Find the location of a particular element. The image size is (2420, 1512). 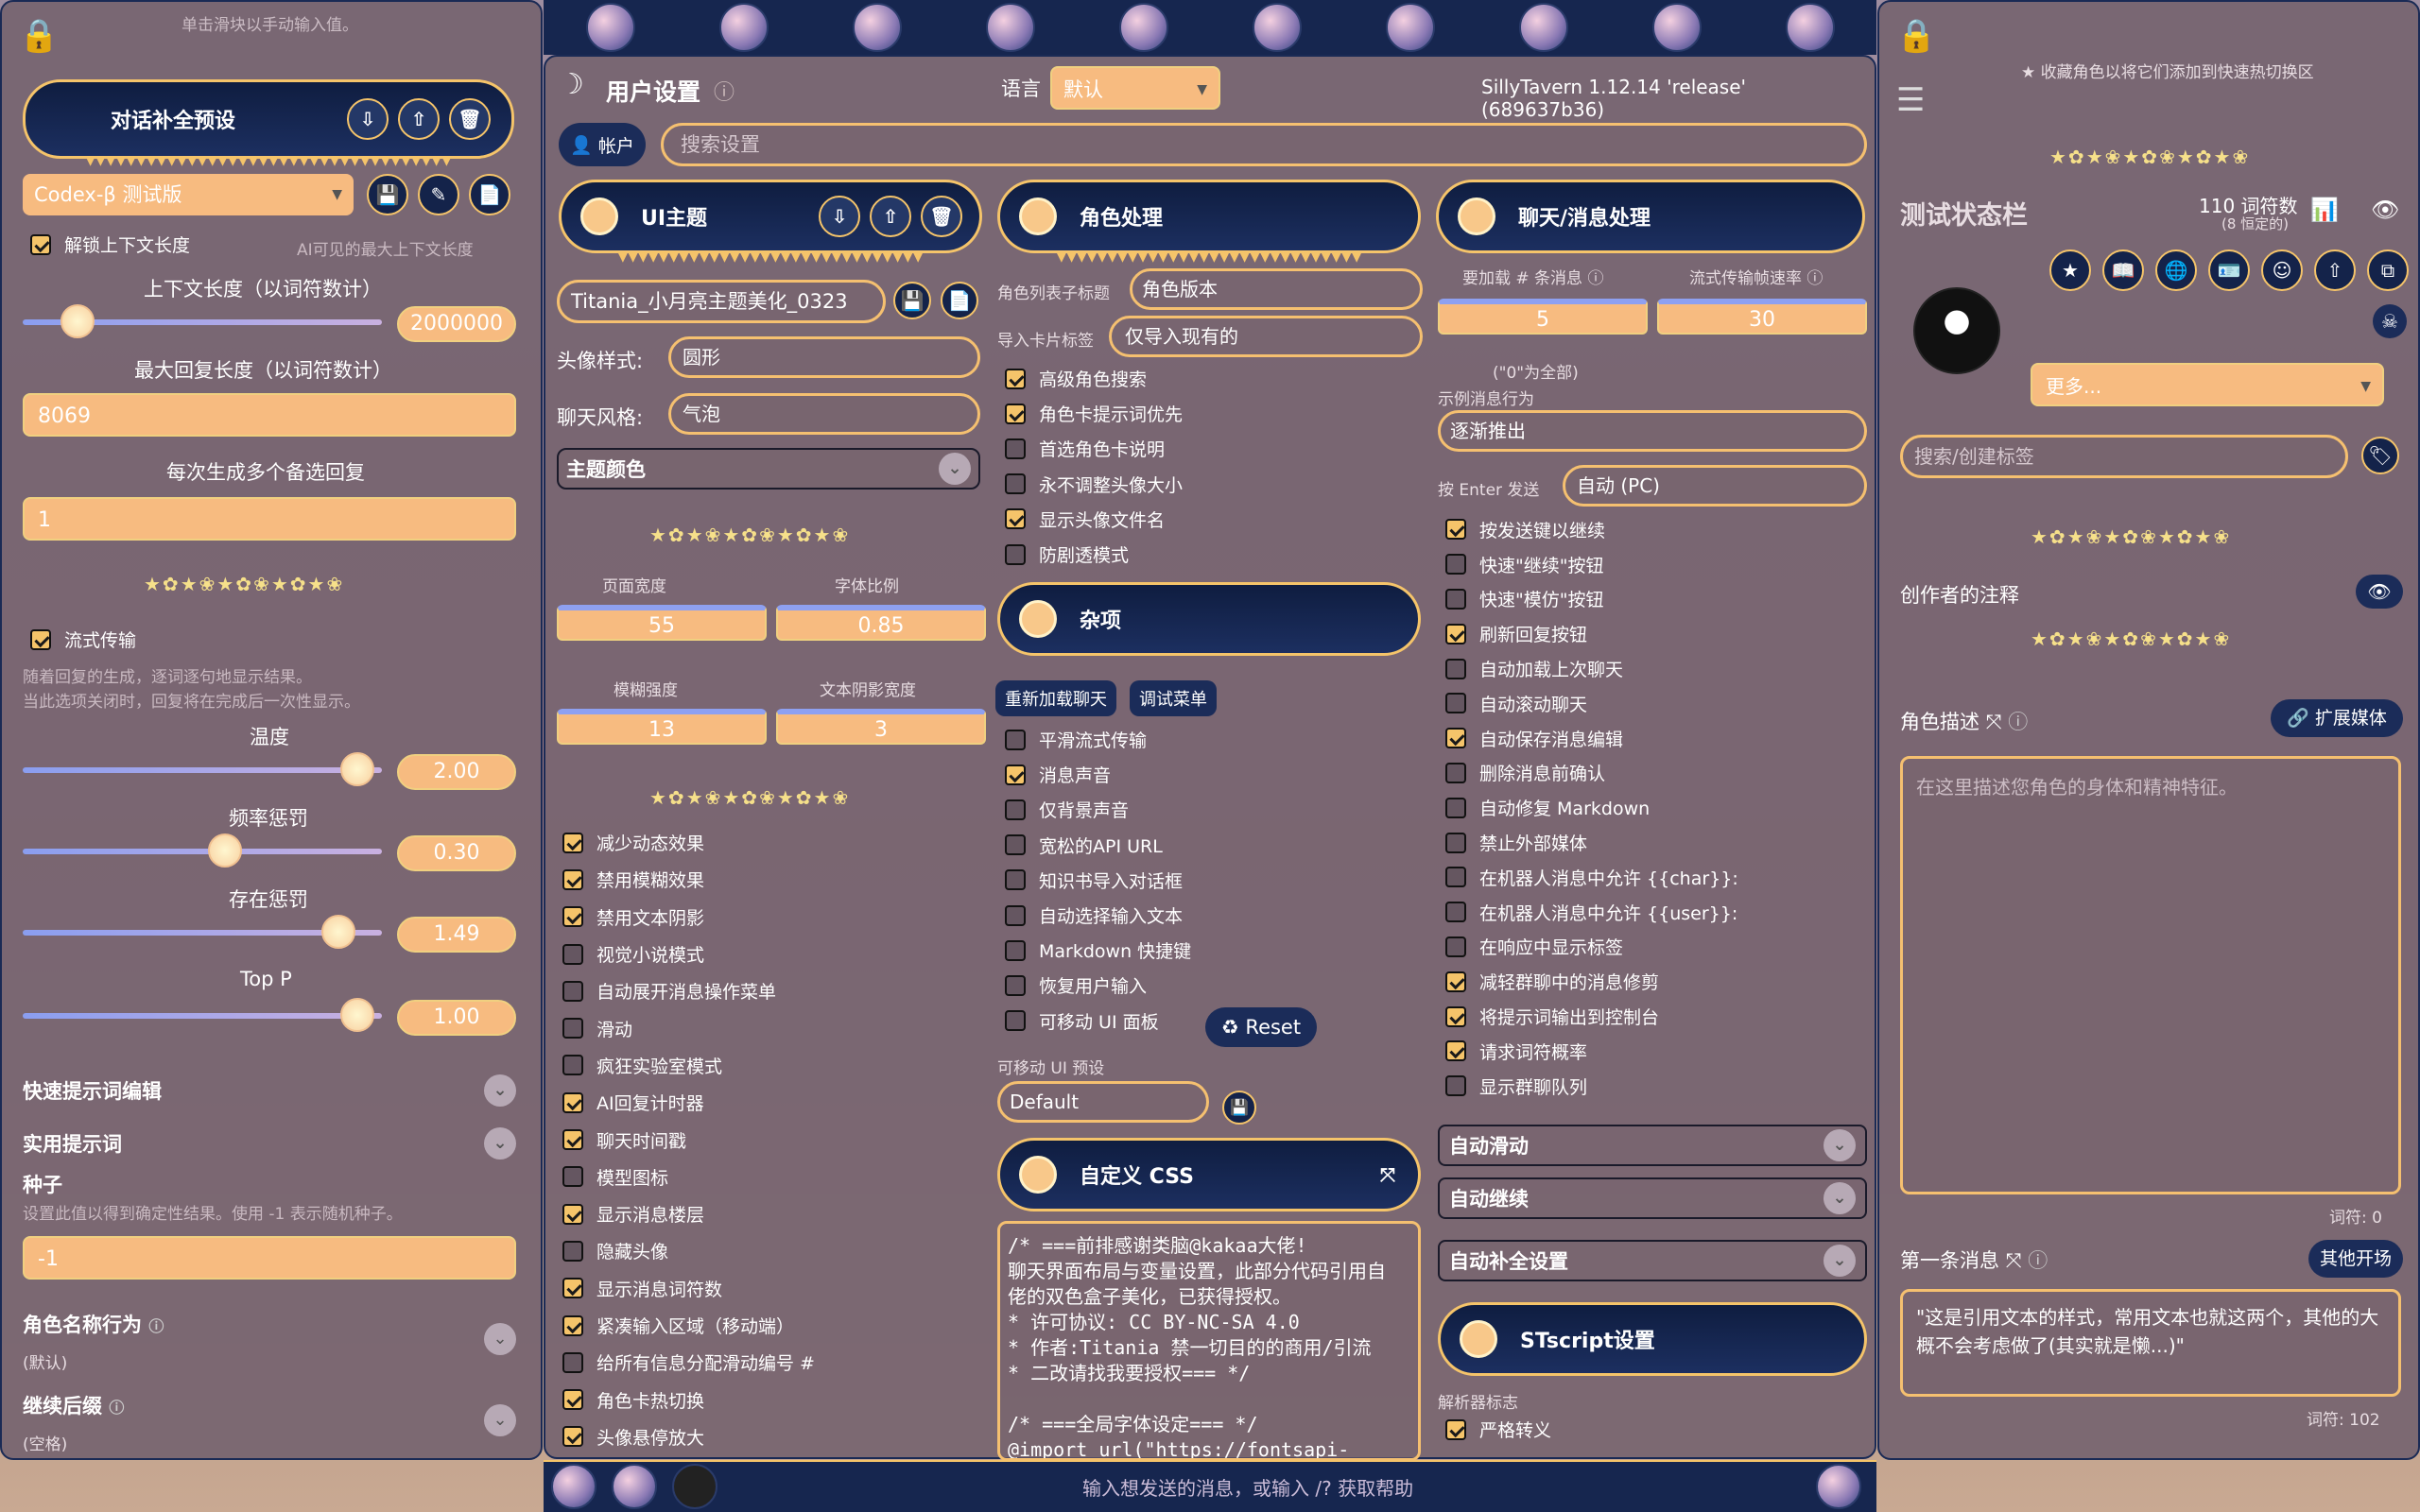

freq-penalty-input: 0.30 is located at coordinates (456, 853).